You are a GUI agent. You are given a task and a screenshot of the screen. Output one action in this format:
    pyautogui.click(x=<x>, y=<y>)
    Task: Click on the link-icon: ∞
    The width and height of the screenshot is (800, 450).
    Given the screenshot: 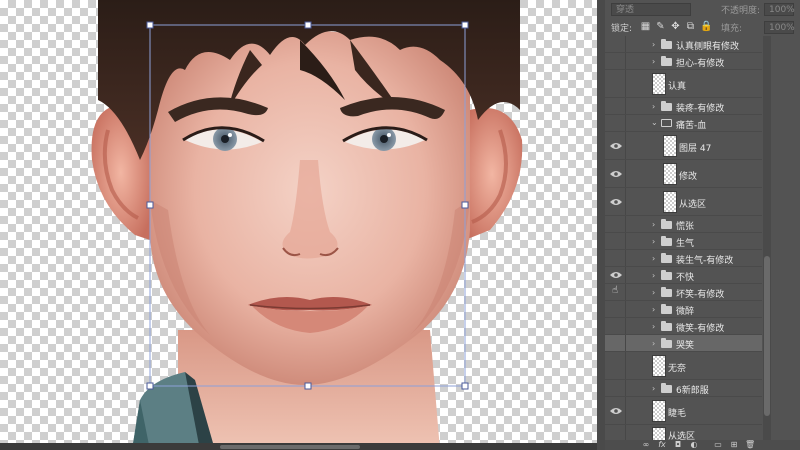 What is the action you would take?
    pyautogui.click(x=646, y=445)
    